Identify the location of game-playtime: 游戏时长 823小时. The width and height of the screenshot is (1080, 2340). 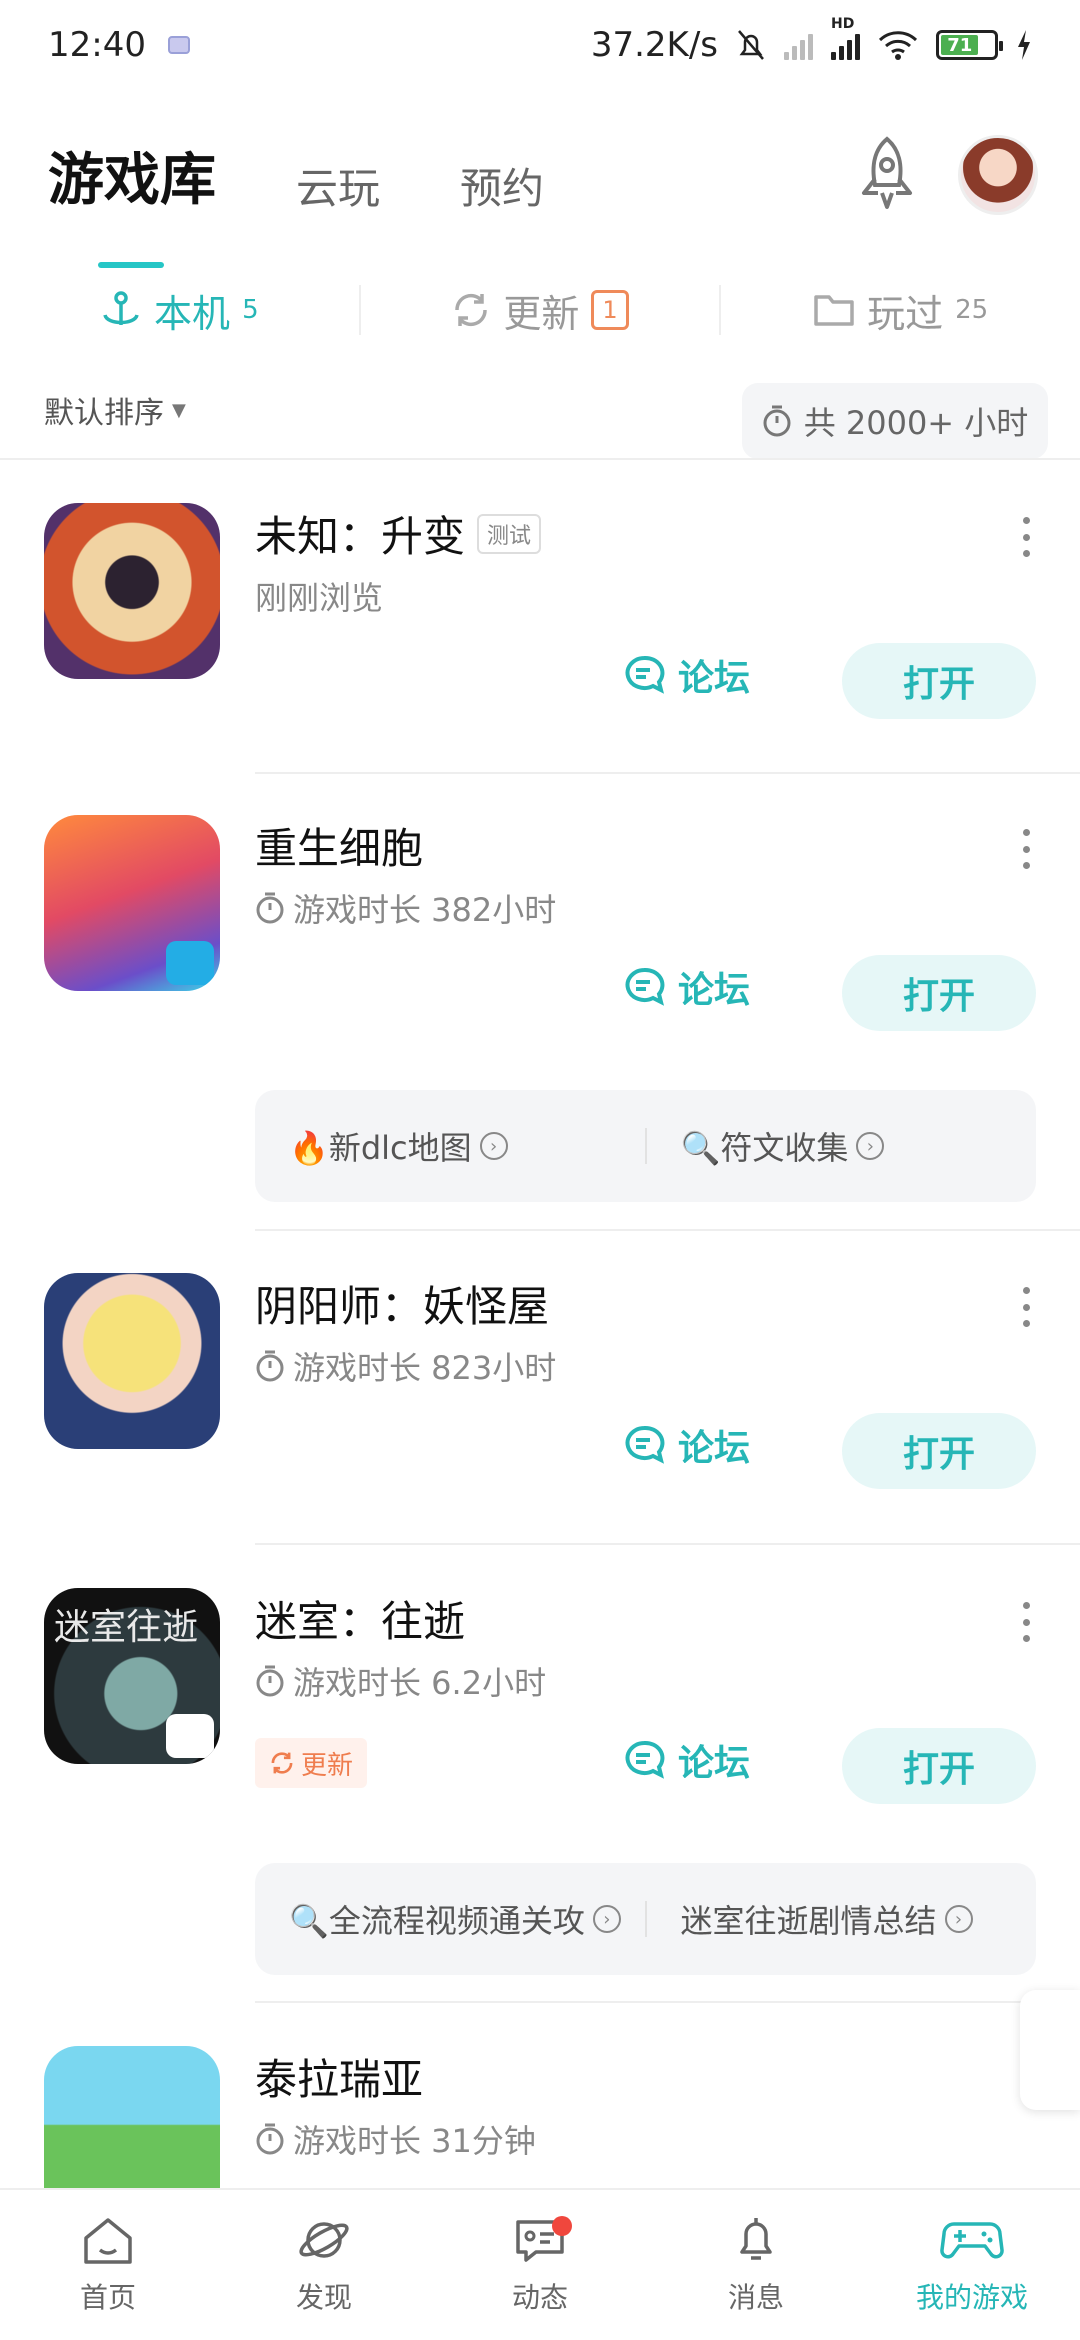
(405, 1366).